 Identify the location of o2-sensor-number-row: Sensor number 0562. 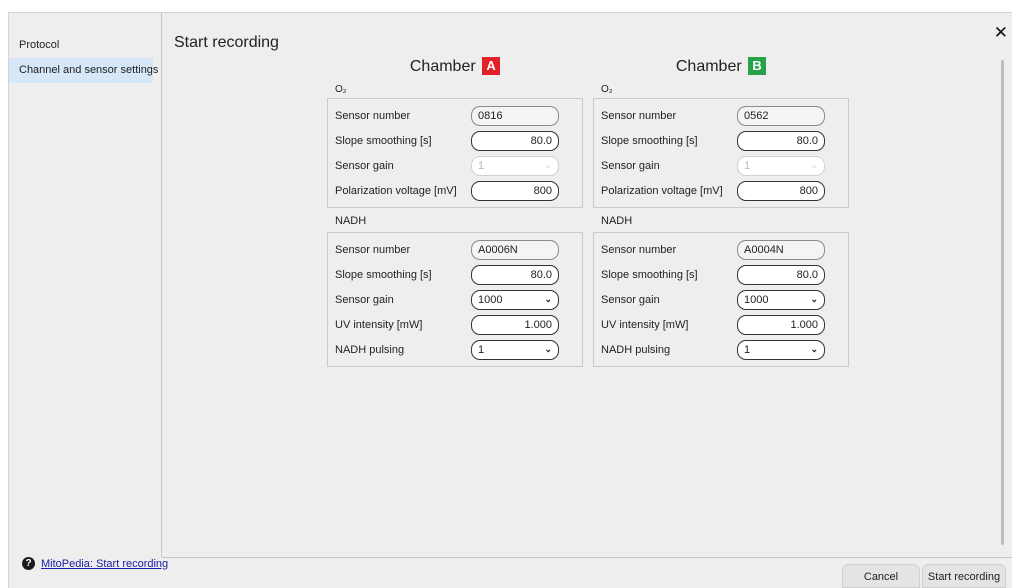
(721, 115).